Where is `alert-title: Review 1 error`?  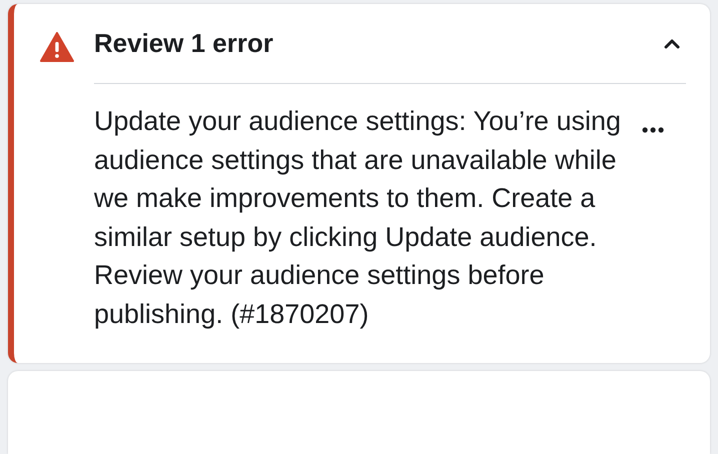
alert-title: Review 1 error is located at coordinates (184, 43).